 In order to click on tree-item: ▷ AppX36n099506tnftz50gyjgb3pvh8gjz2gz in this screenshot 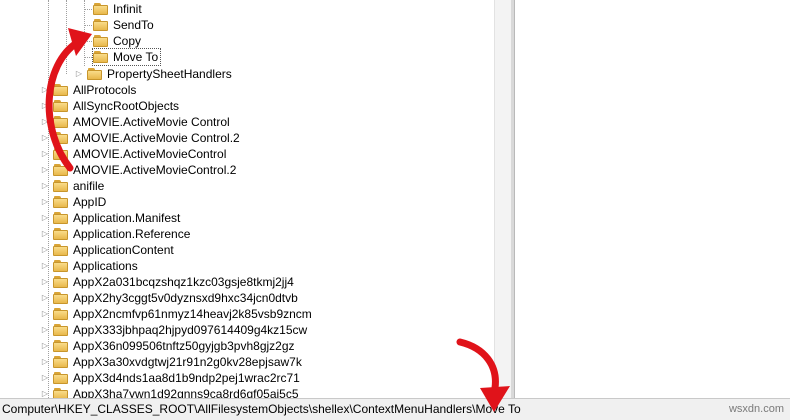, I will do `click(167, 346)`.